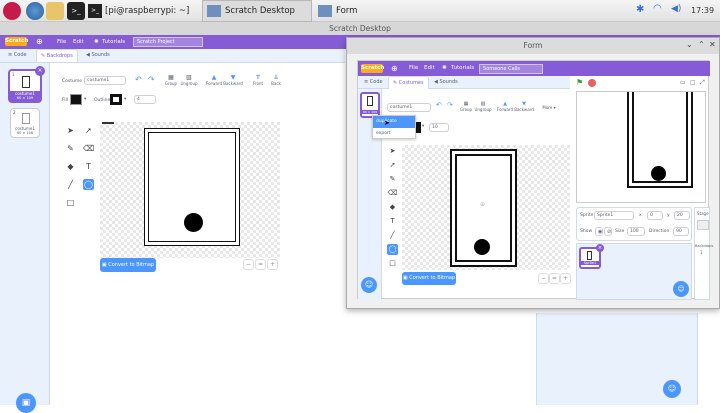  I want to click on task-terminal: >_ [pi@raspberrypi: ~], so click(144, 11).